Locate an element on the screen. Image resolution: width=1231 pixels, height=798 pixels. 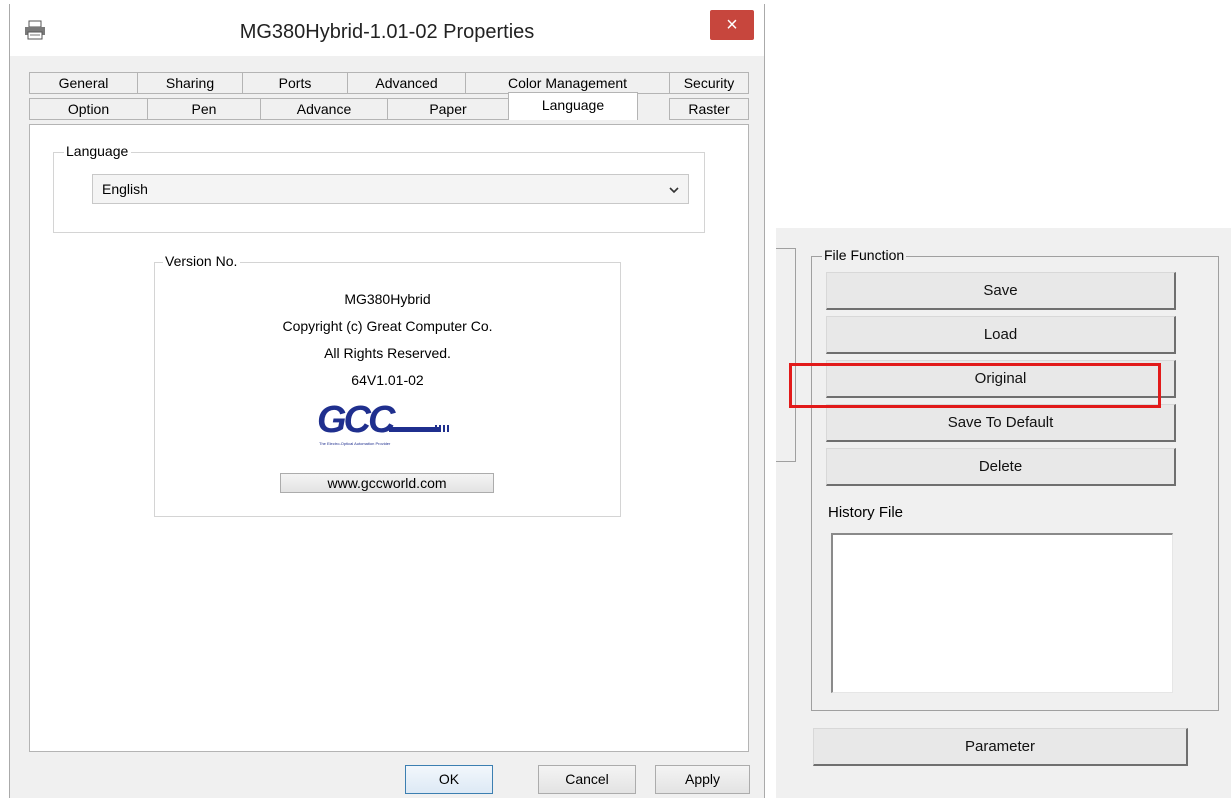
parameter-button: Parameter is located at coordinates (1000, 747).